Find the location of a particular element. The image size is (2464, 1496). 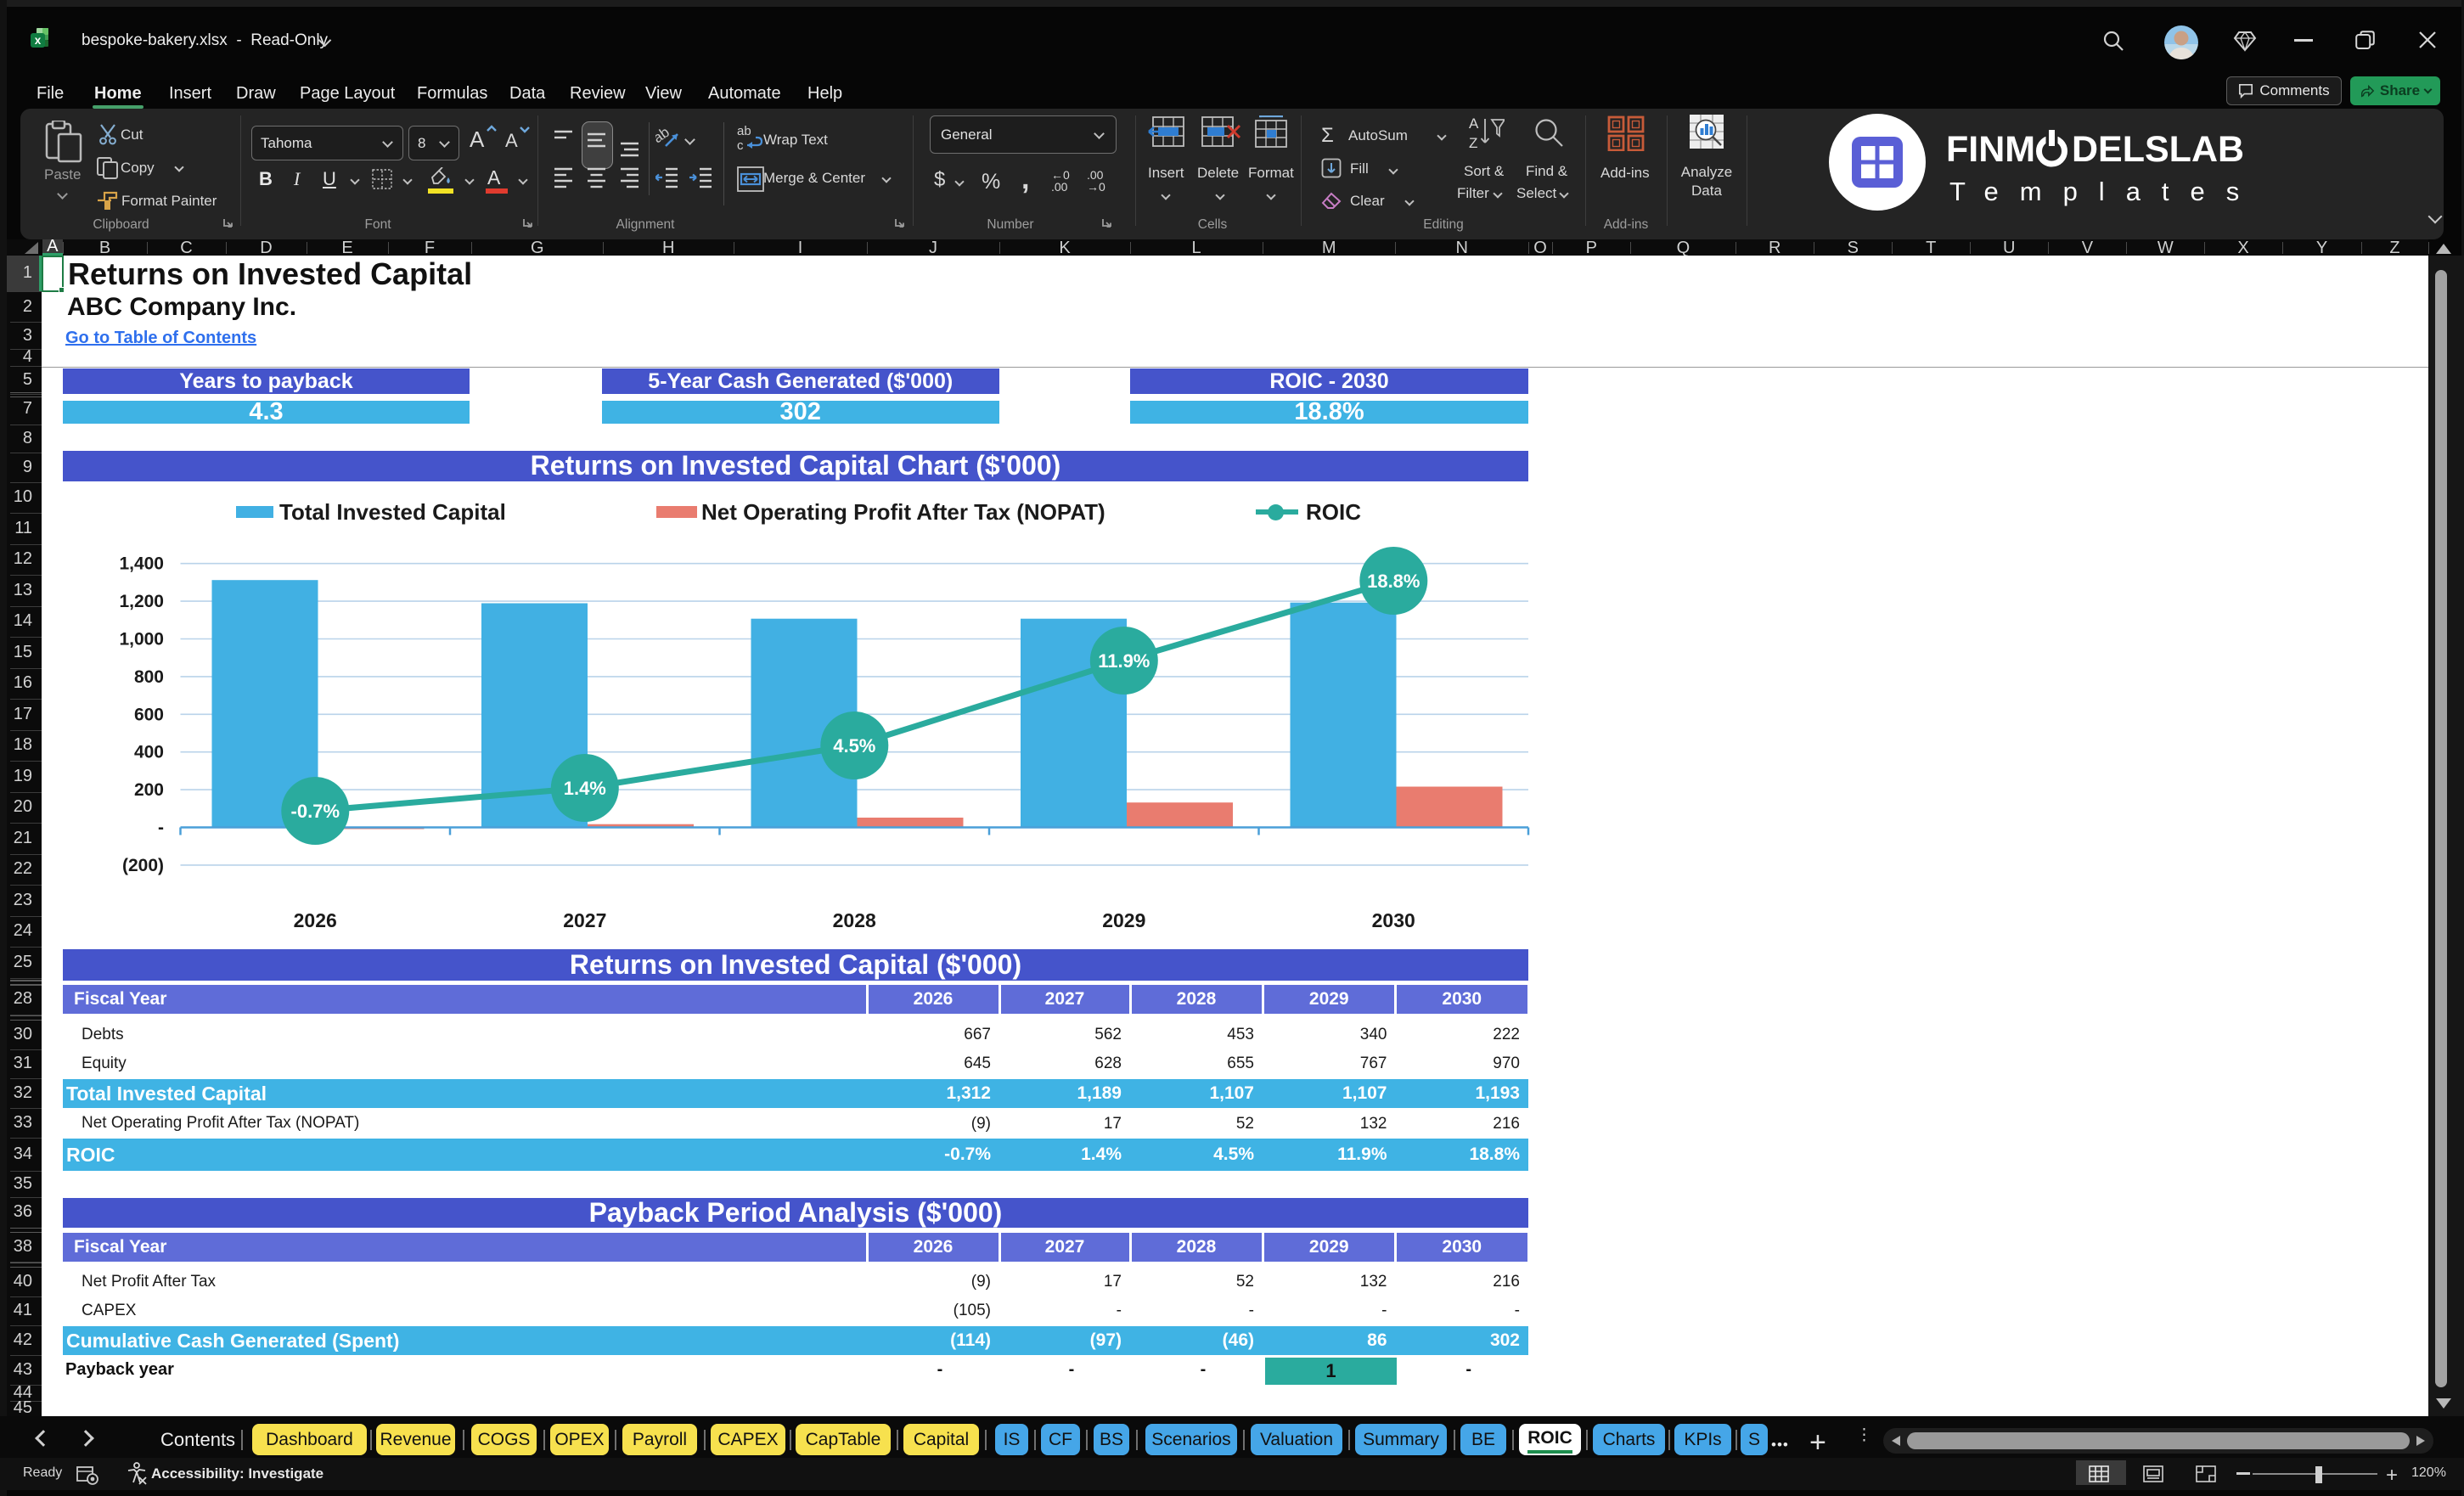

svg-text: 2027 is located at coordinates (584, 920).